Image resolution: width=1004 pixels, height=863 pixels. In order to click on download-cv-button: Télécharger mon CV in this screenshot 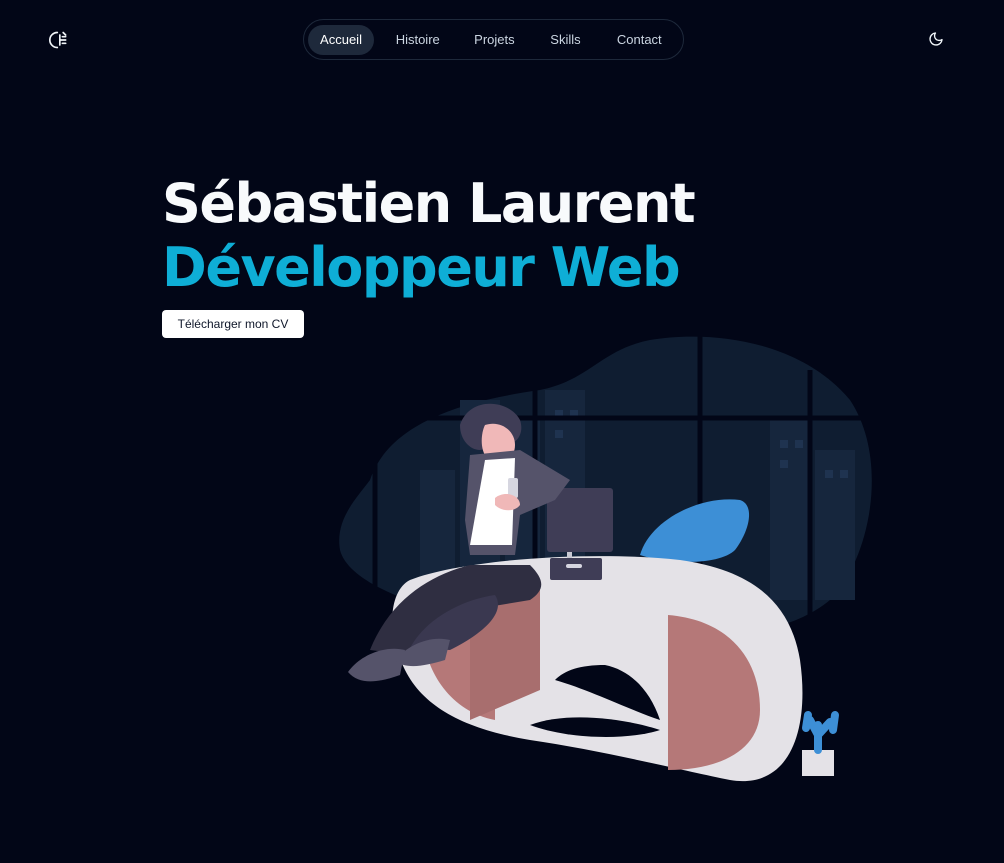, I will do `click(233, 324)`.